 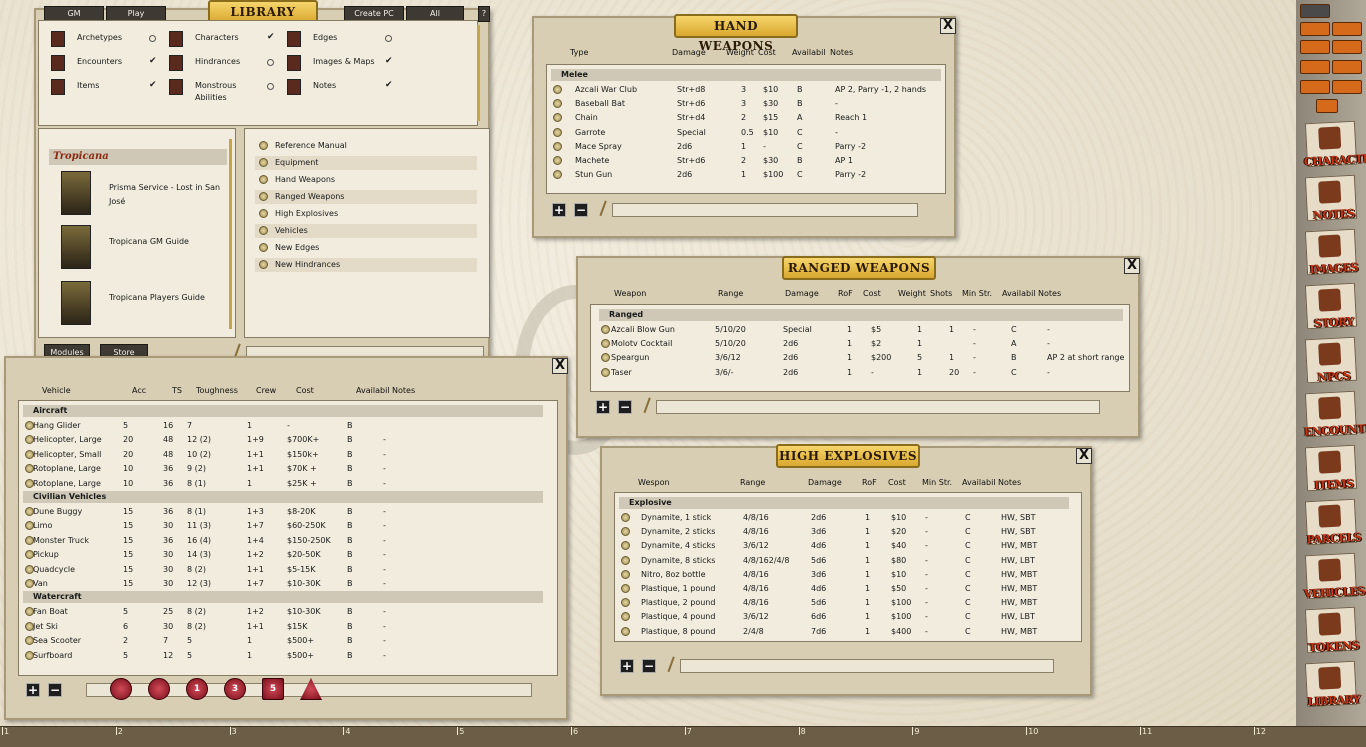 I want to click on category-scrollbar, so click(x=478, y=73).